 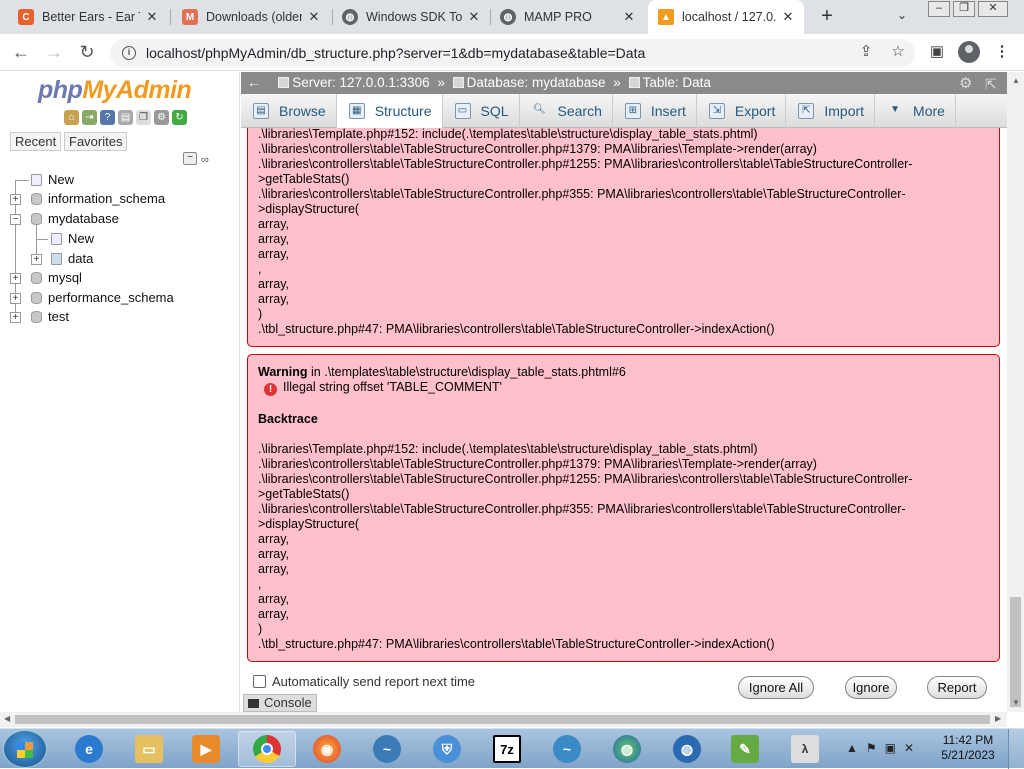 What do you see at coordinates (111, 298) in the screenshot?
I see `tree-item-performance-schema: performance_schema` at bounding box center [111, 298].